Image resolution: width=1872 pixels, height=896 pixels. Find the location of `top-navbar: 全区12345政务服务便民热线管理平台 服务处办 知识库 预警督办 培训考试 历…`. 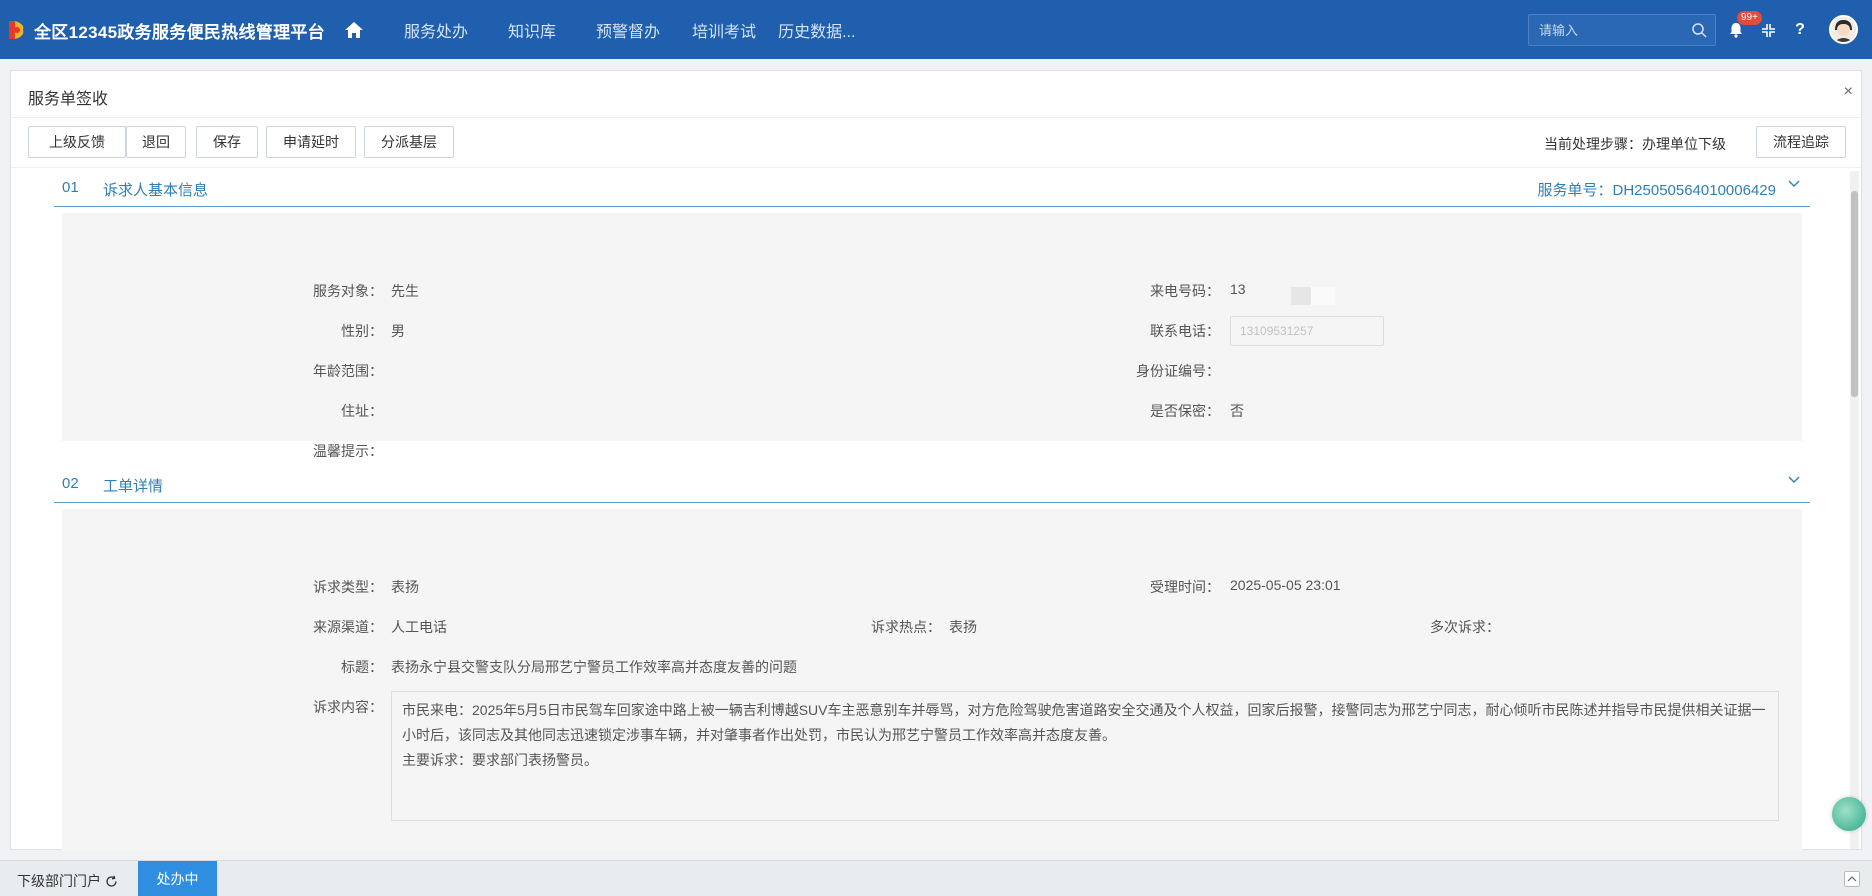

top-navbar: 全区12345政务服务便民热线管理平台 服务处办 知识库 预警督办 培训考试 历… is located at coordinates (936, 29).